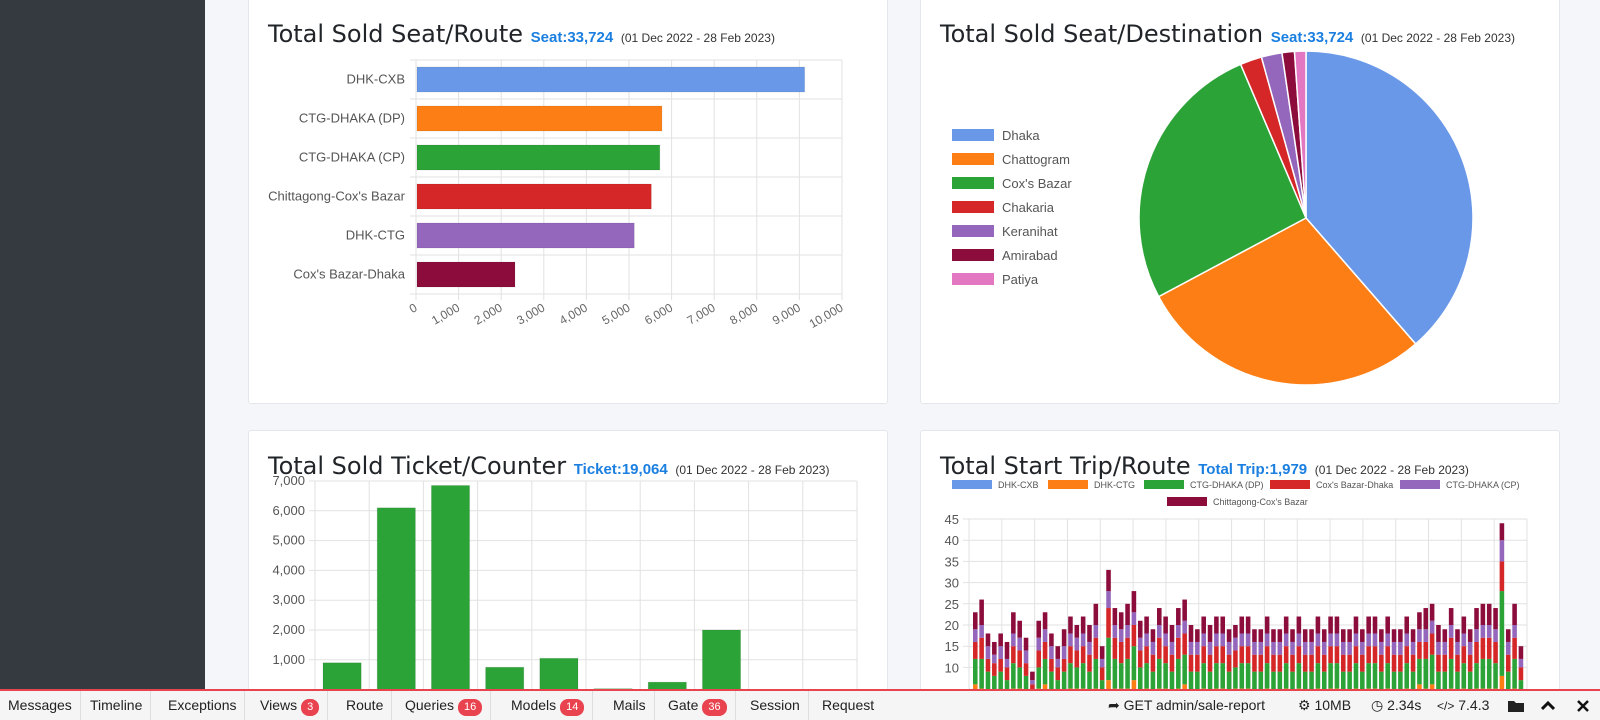 The image size is (1600, 720). What do you see at coordinates (1186, 705) in the screenshot?
I see `debug-request-info: ➦ GET admin/sale-report` at bounding box center [1186, 705].